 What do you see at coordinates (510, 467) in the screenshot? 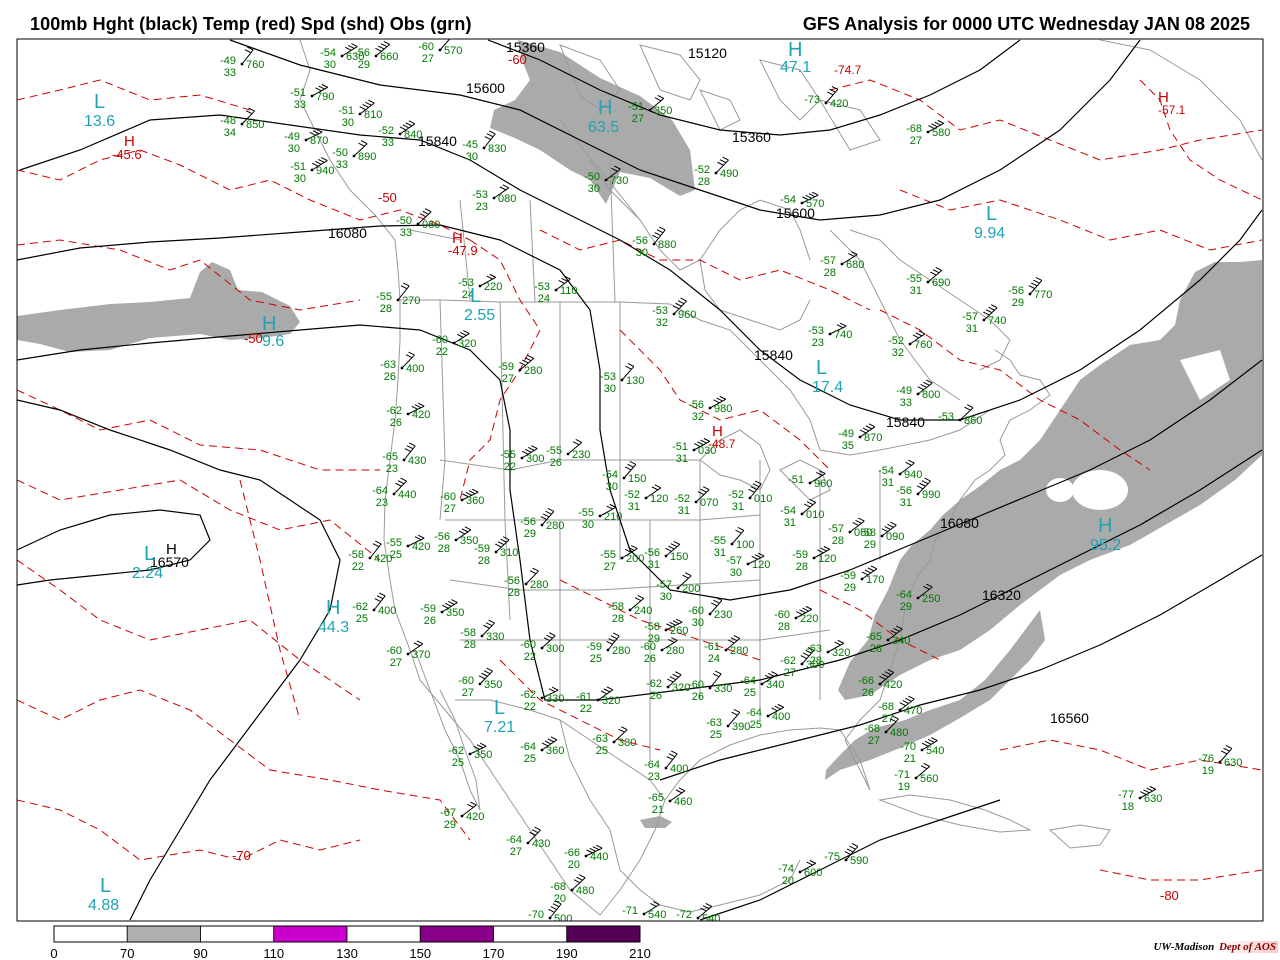
I see `obs-dewpoint: 22` at bounding box center [510, 467].